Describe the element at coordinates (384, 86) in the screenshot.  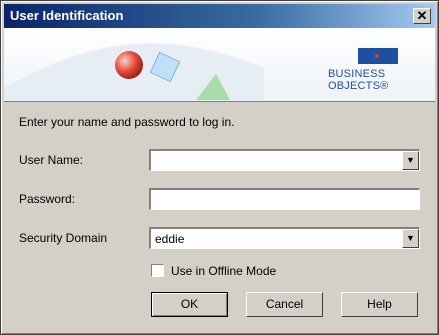
I see `registered-mark: ®` at that location.